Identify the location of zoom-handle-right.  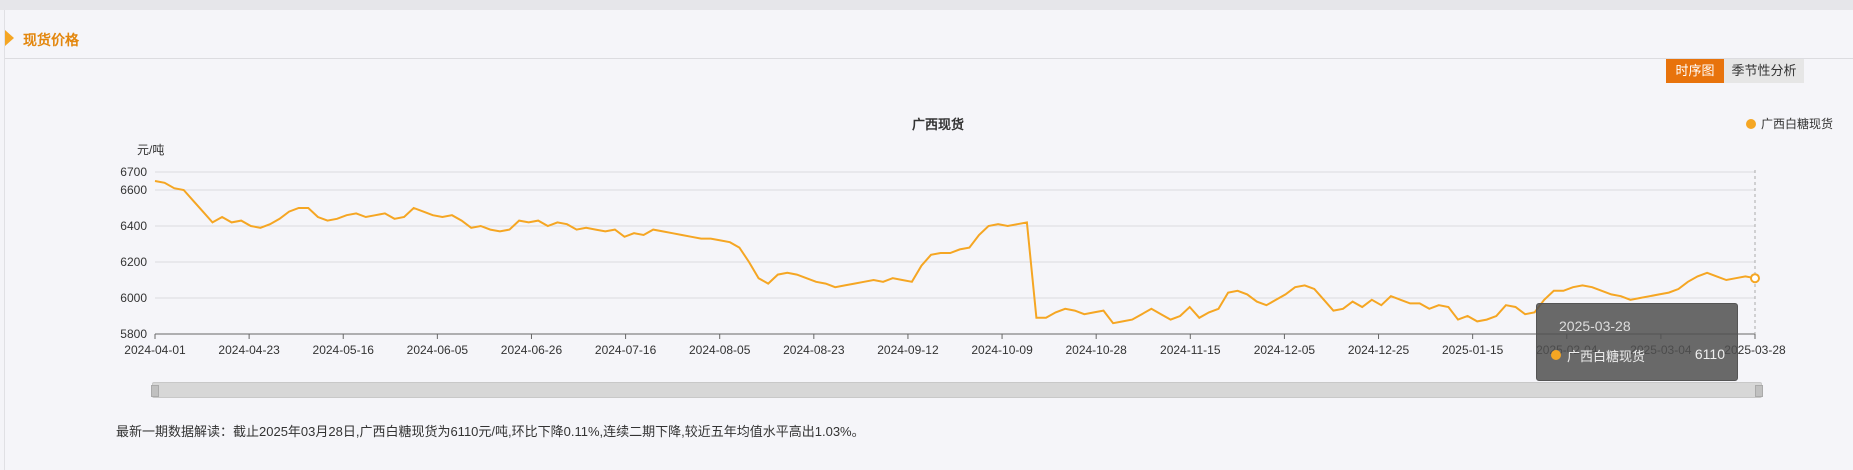
(1759, 391).